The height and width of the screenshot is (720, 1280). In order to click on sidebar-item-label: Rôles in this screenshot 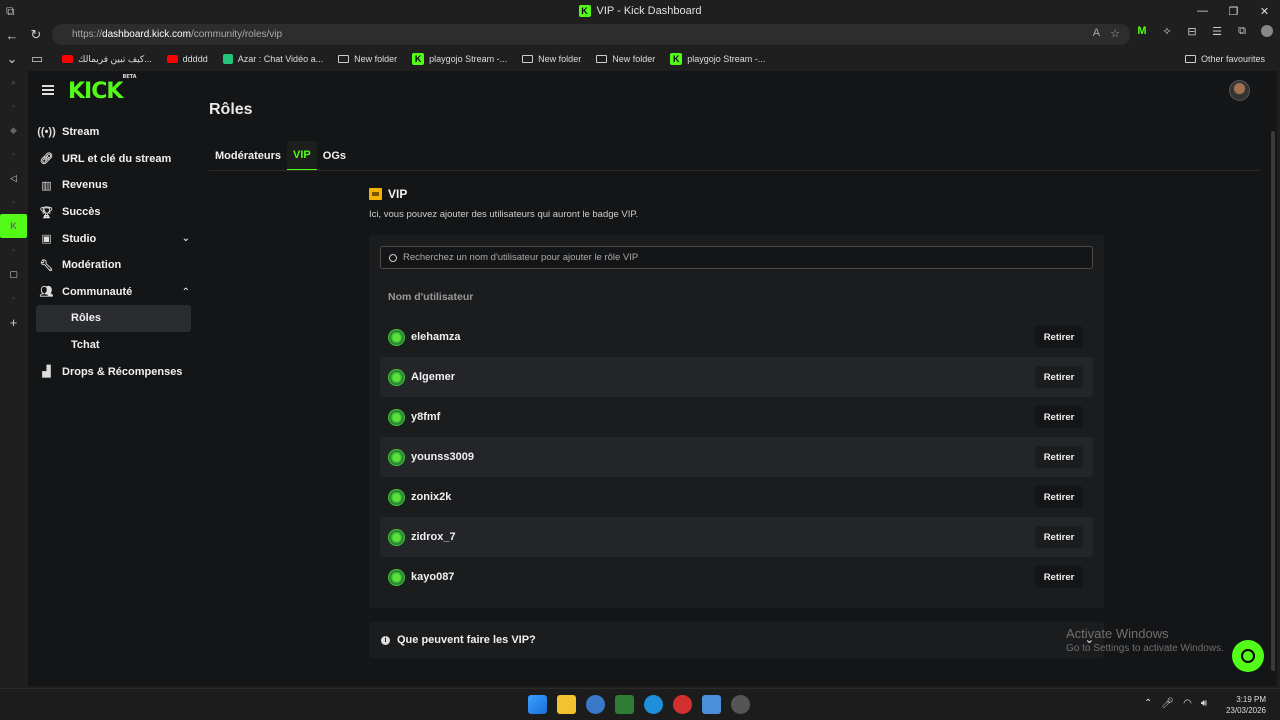, I will do `click(86, 318)`.